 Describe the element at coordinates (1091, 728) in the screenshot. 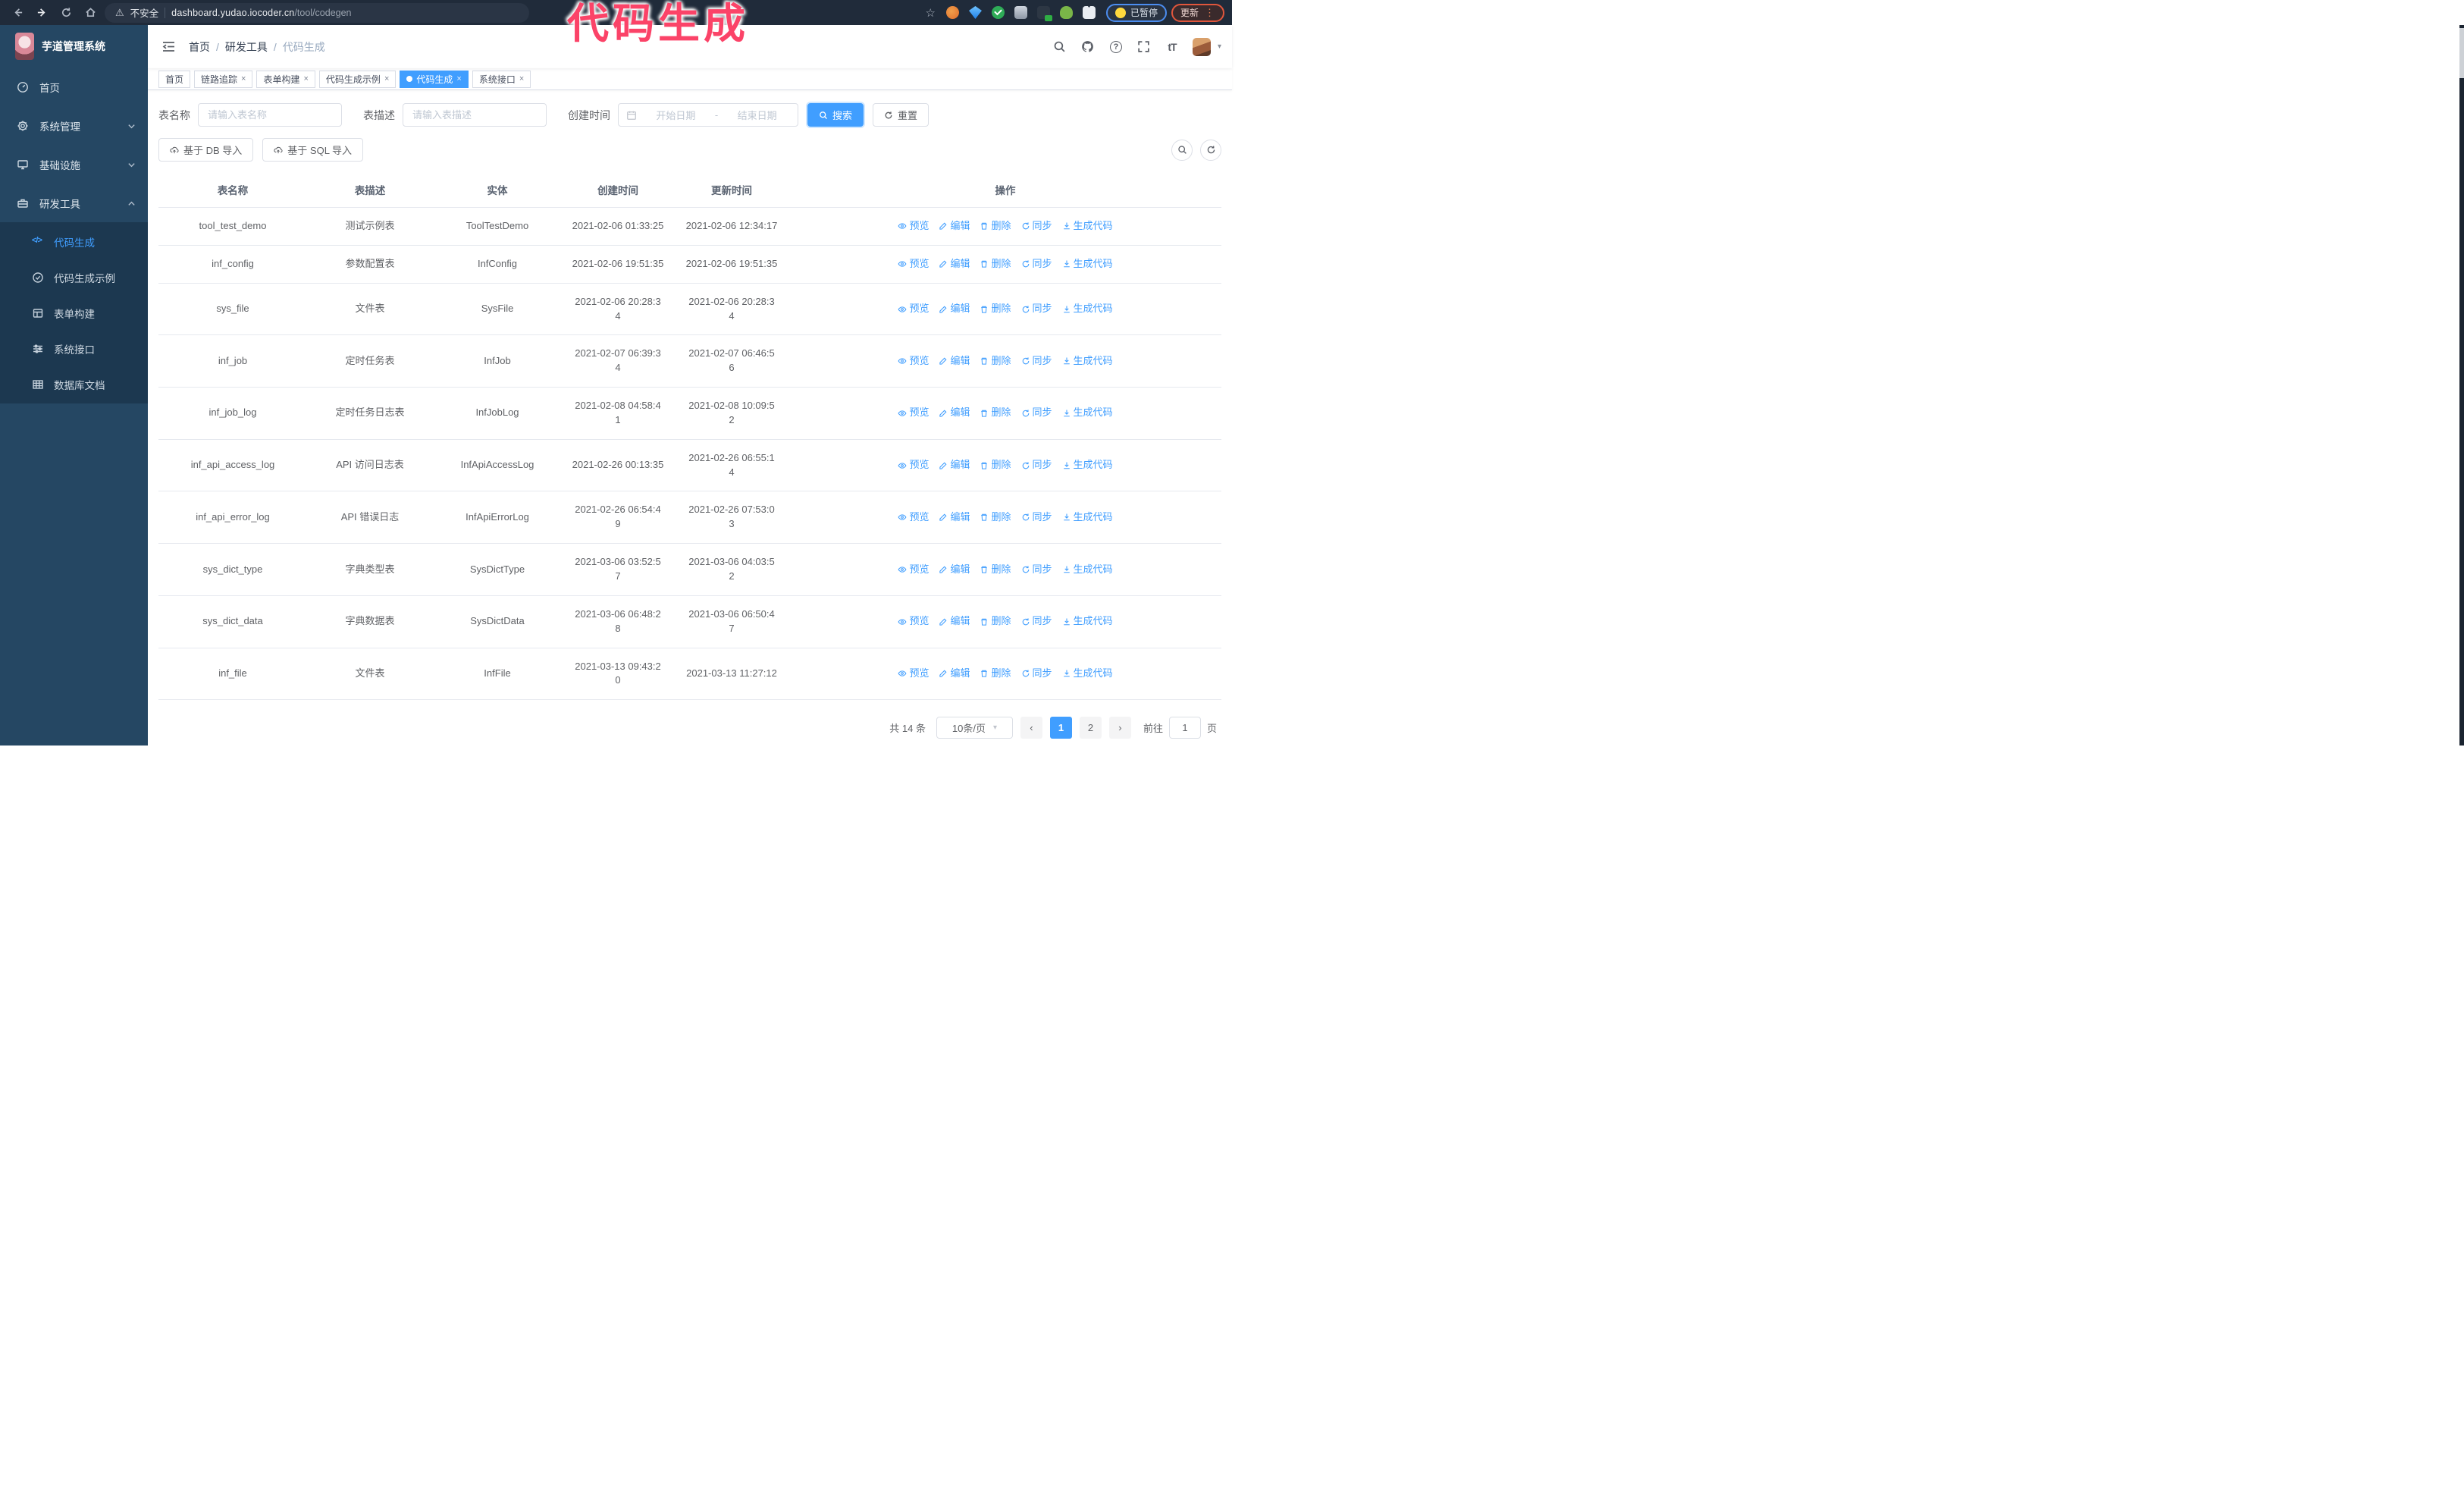

I see `page-button-2: 2` at that location.